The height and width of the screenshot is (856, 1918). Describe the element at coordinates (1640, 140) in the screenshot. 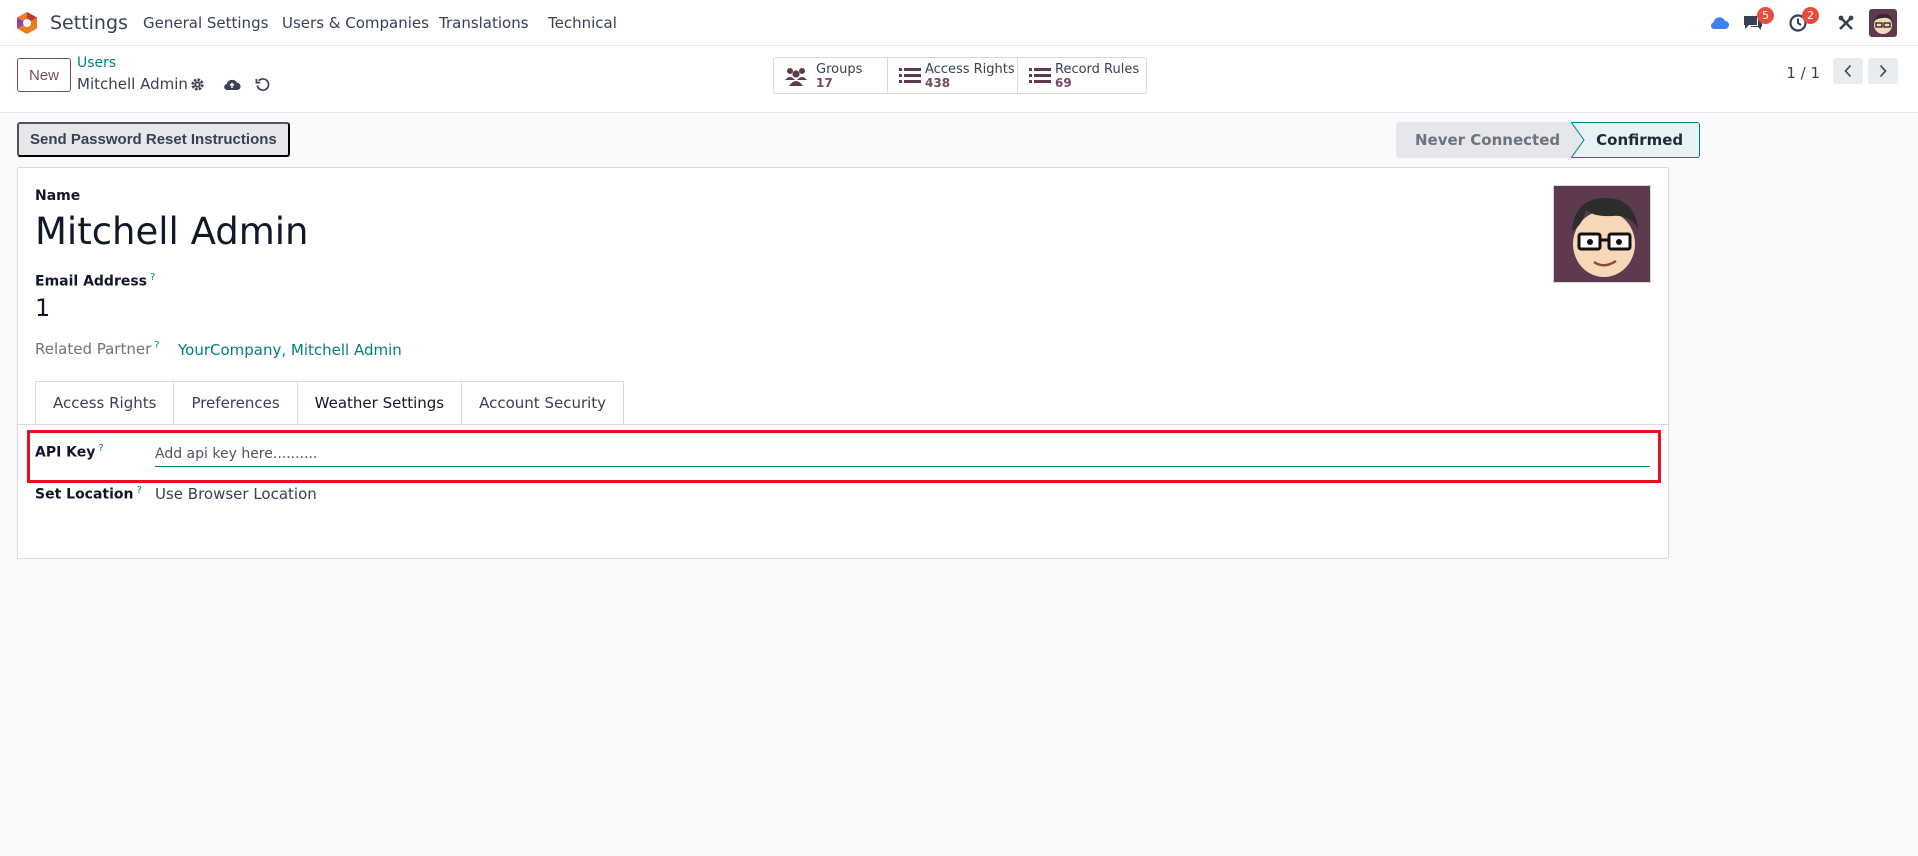

I see `stage-confirmed-label: Confirmed` at that location.